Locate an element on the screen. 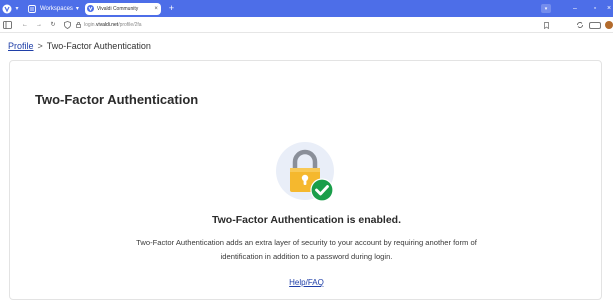  breadcrumb: Profile > Two-Factor Authentication is located at coordinates (79, 46).